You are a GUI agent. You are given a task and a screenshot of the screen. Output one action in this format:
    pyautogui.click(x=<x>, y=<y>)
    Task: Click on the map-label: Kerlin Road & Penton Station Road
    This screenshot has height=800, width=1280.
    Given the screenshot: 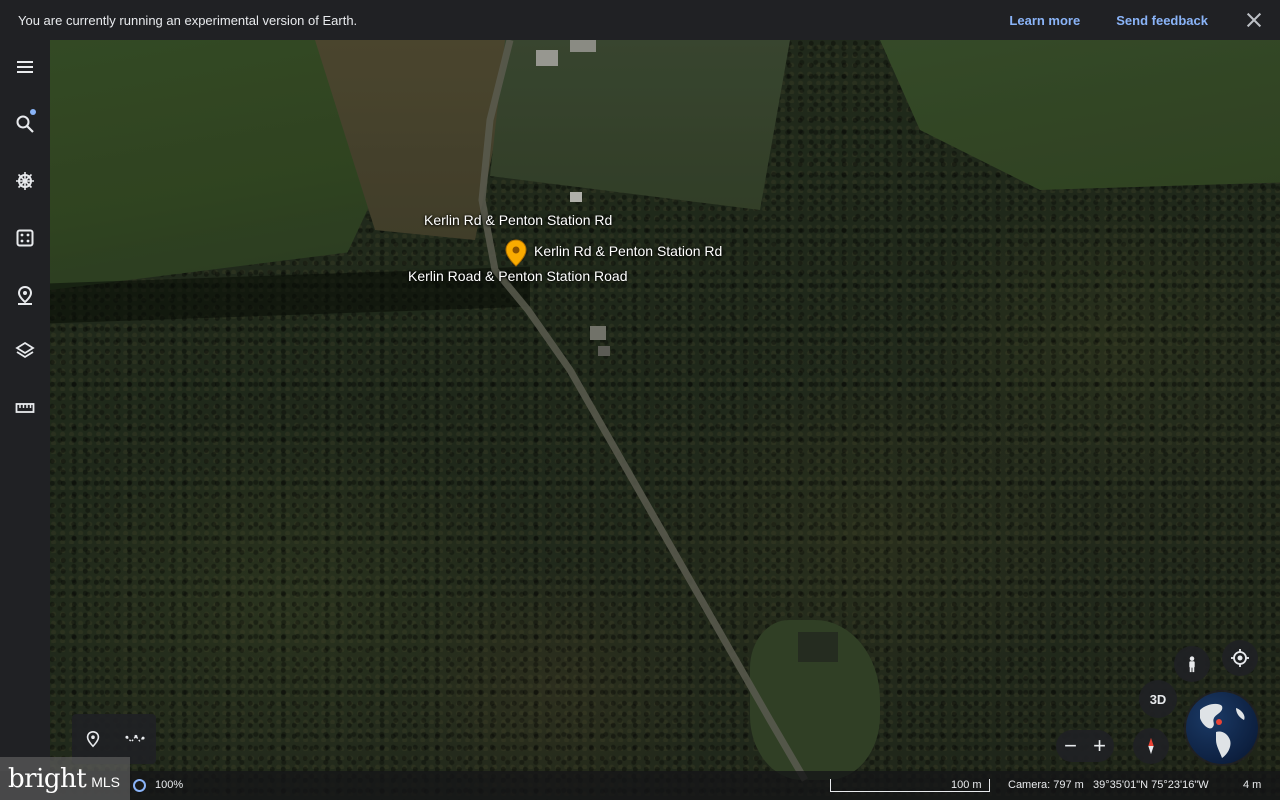 What is the action you would take?
    pyautogui.click(x=517, y=276)
    